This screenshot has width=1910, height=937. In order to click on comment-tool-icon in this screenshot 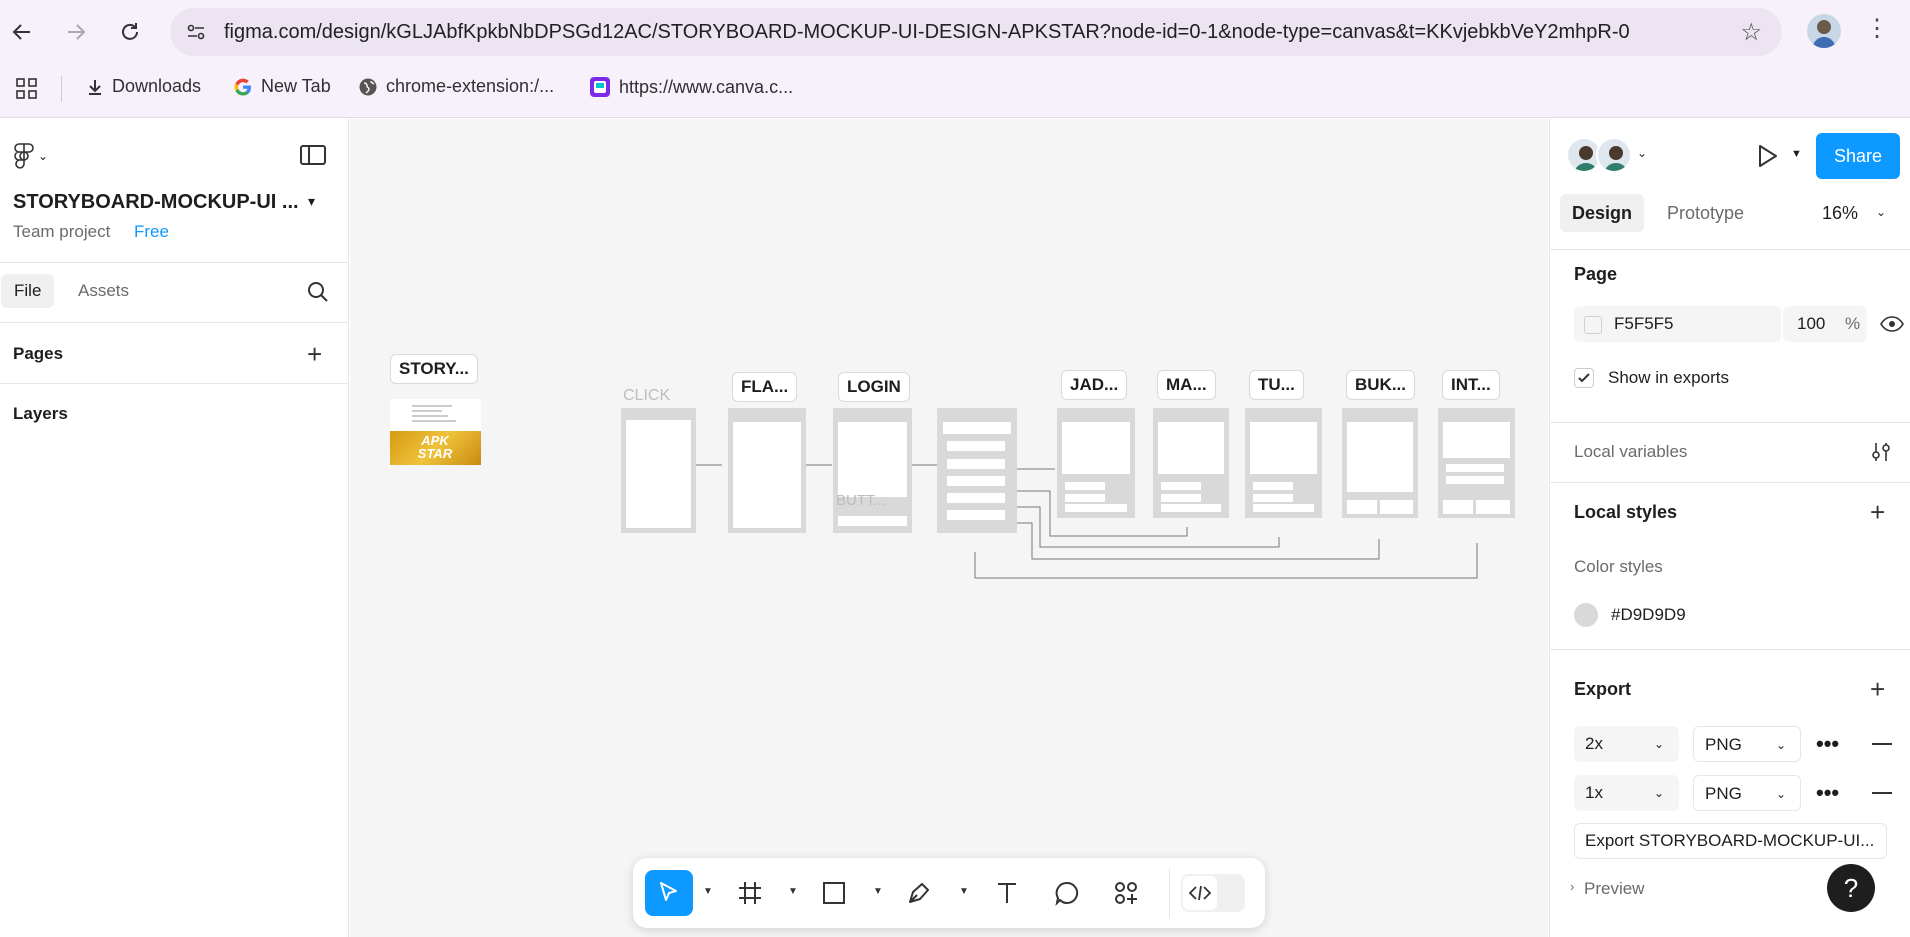, I will do `click(1067, 893)`.